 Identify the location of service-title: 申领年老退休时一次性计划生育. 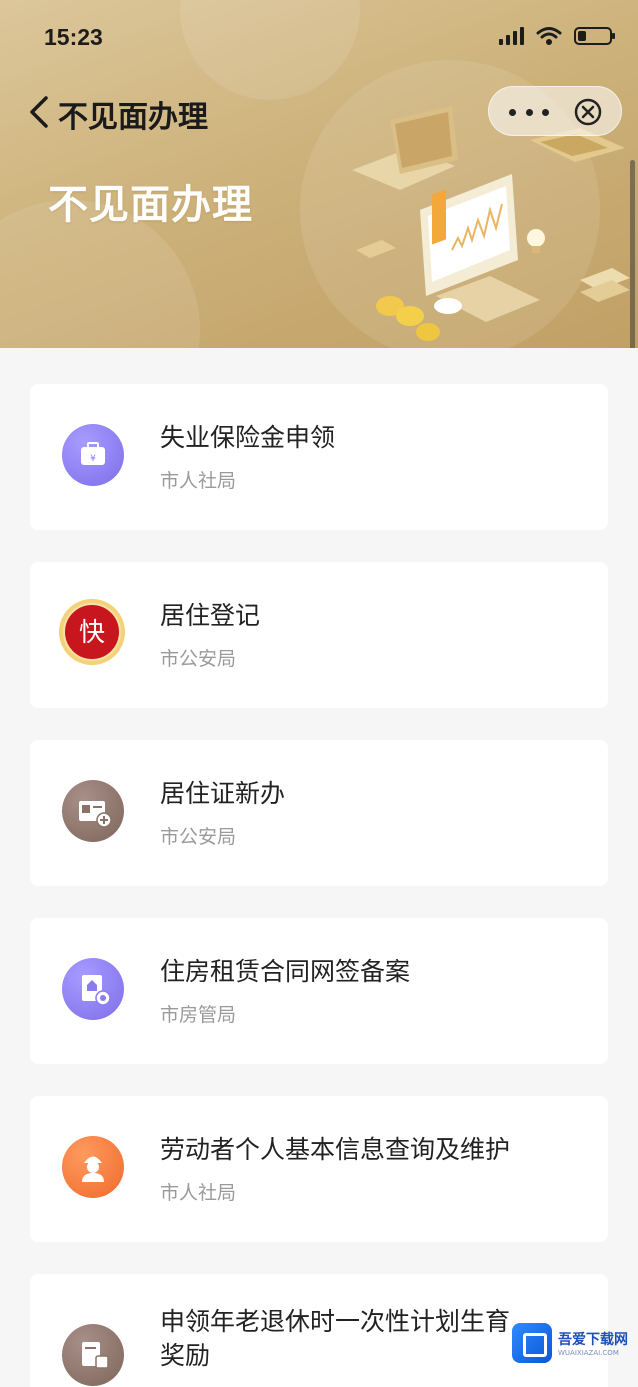
(335, 1321).